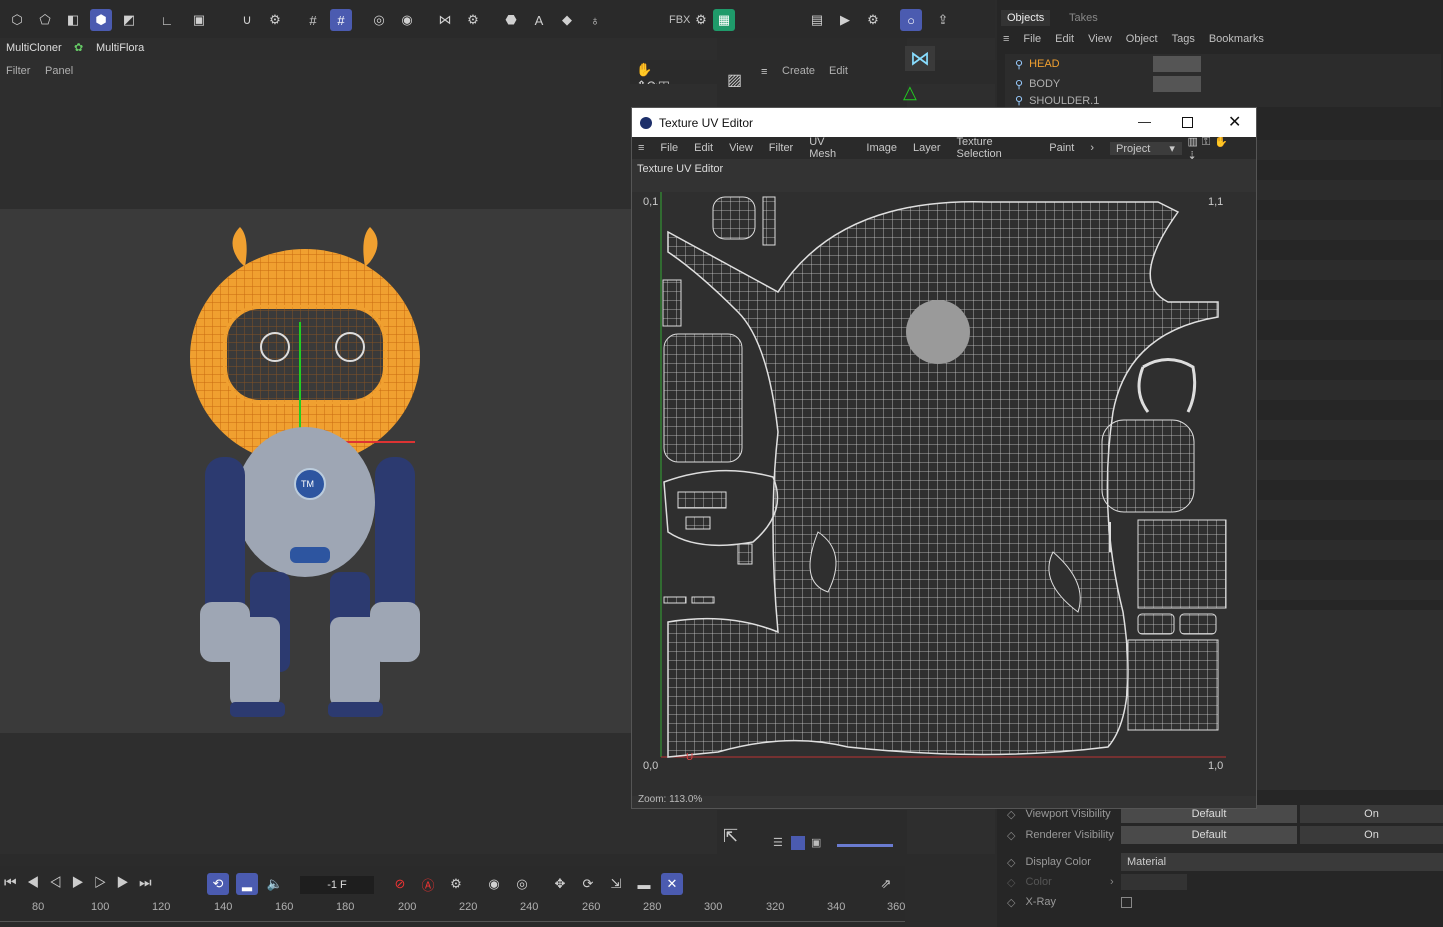  I want to click on menu-edit: Edit, so click(1064, 39).